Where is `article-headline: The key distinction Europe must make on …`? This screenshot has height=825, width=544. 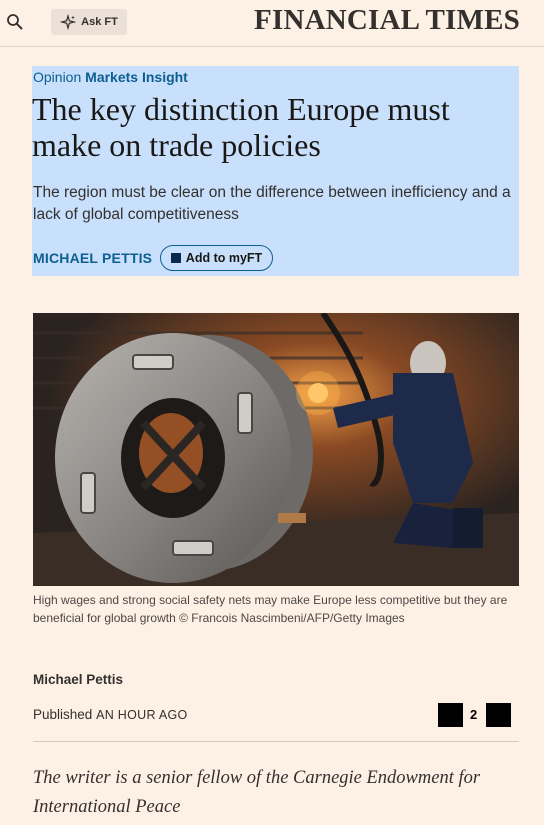 article-headline: The key distinction Europe must make on … is located at coordinates (241, 127).